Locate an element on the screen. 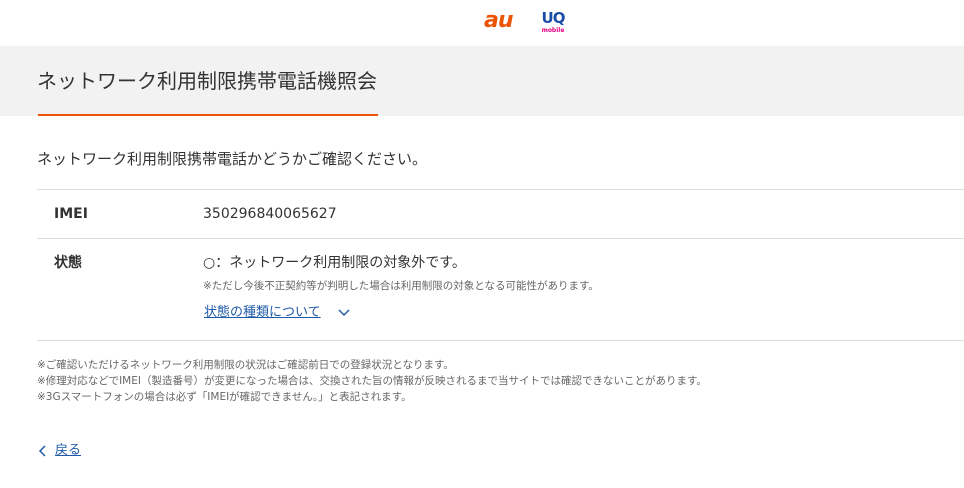 This screenshot has height=488, width=964. title-band: ネットワーク利用制限携帯電話機照会 is located at coordinates (482, 81).